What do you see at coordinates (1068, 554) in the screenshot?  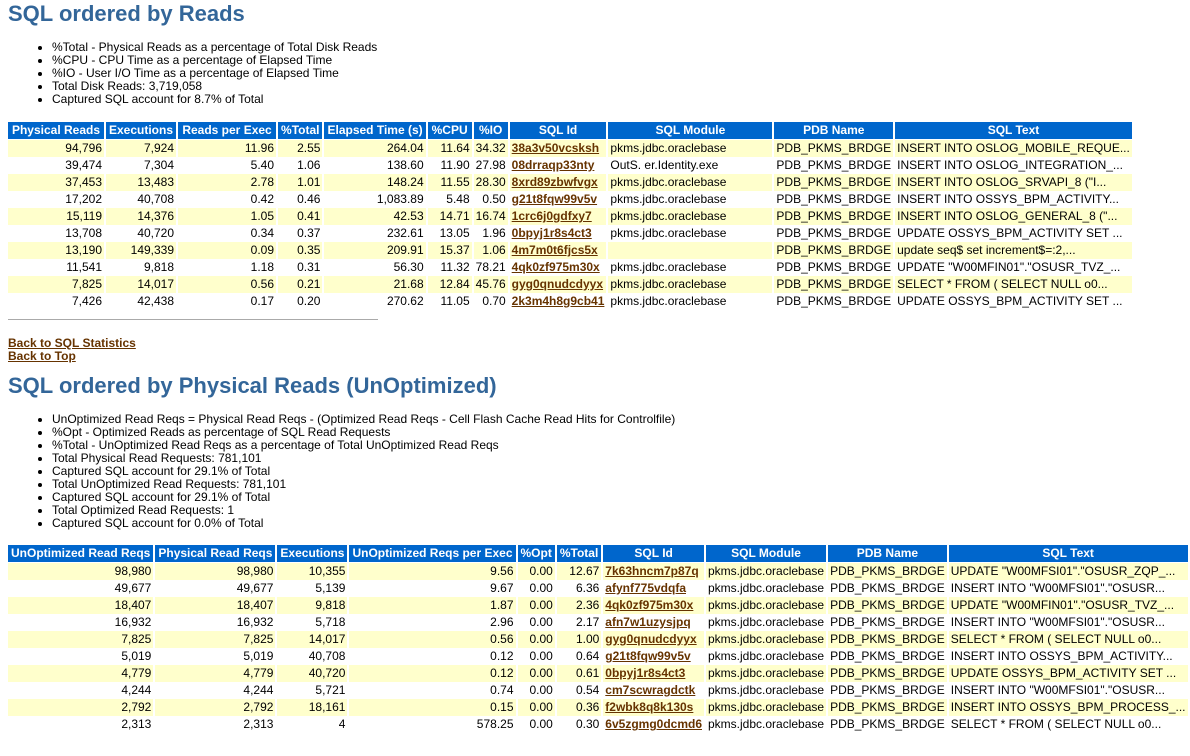 I see `col-sql-text: SQL Text` at bounding box center [1068, 554].